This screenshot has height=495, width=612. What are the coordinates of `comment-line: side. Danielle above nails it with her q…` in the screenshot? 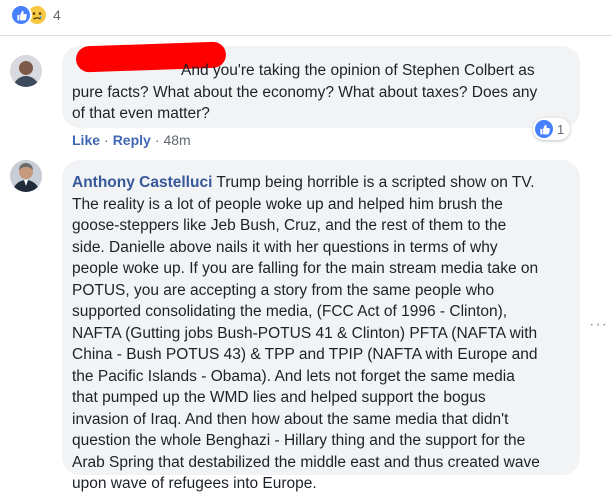 It's located at (285, 247).